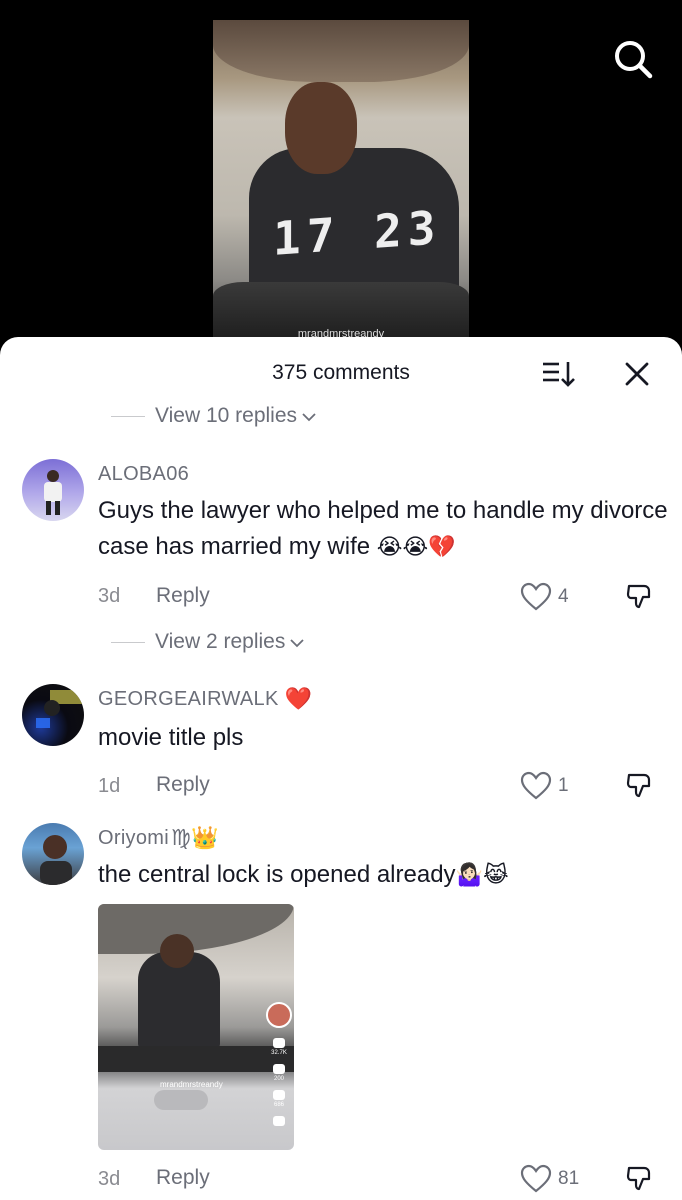 The width and height of the screenshot is (682, 1200). I want to click on like-count: 1, so click(563, 785).